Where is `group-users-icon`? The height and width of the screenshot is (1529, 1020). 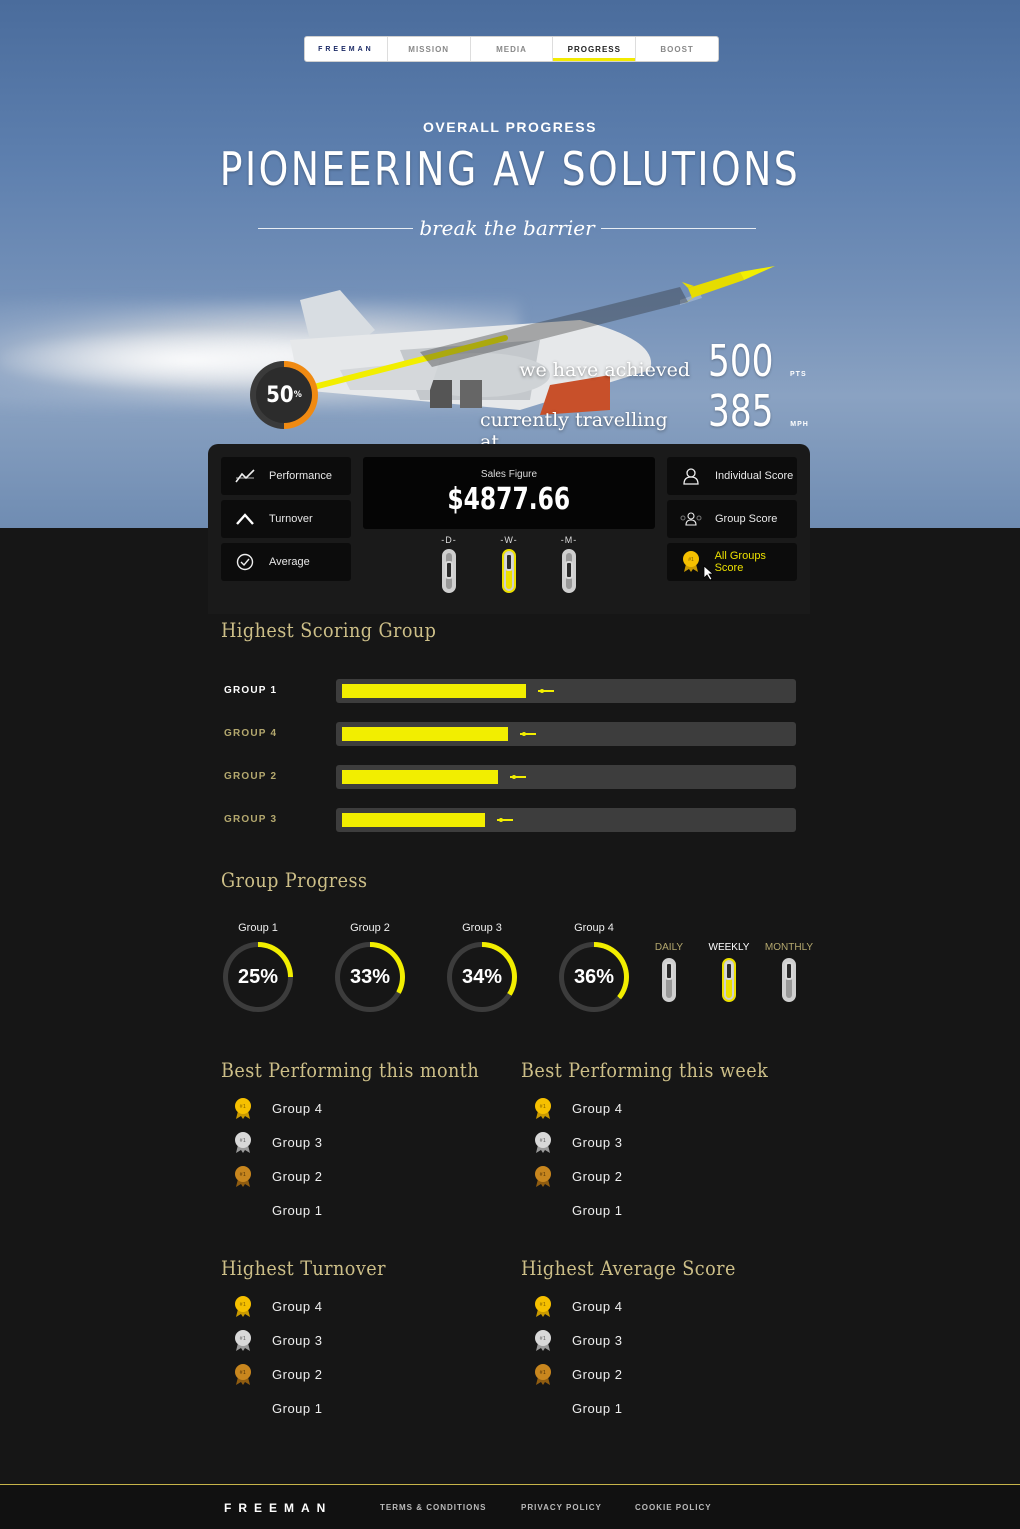
group-users-icon is located at coordinates (691, 519).